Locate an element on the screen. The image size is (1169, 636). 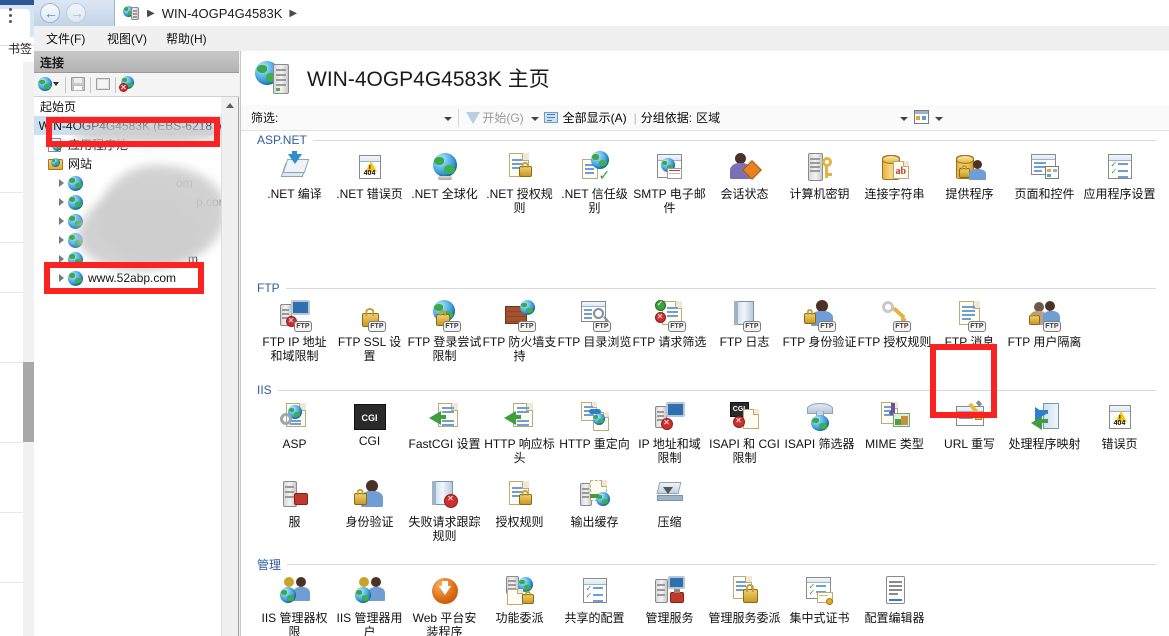
feature-tile-ftp-request-filtering: FTP FTP 请求筛选 is located at coordinates (669, 334).